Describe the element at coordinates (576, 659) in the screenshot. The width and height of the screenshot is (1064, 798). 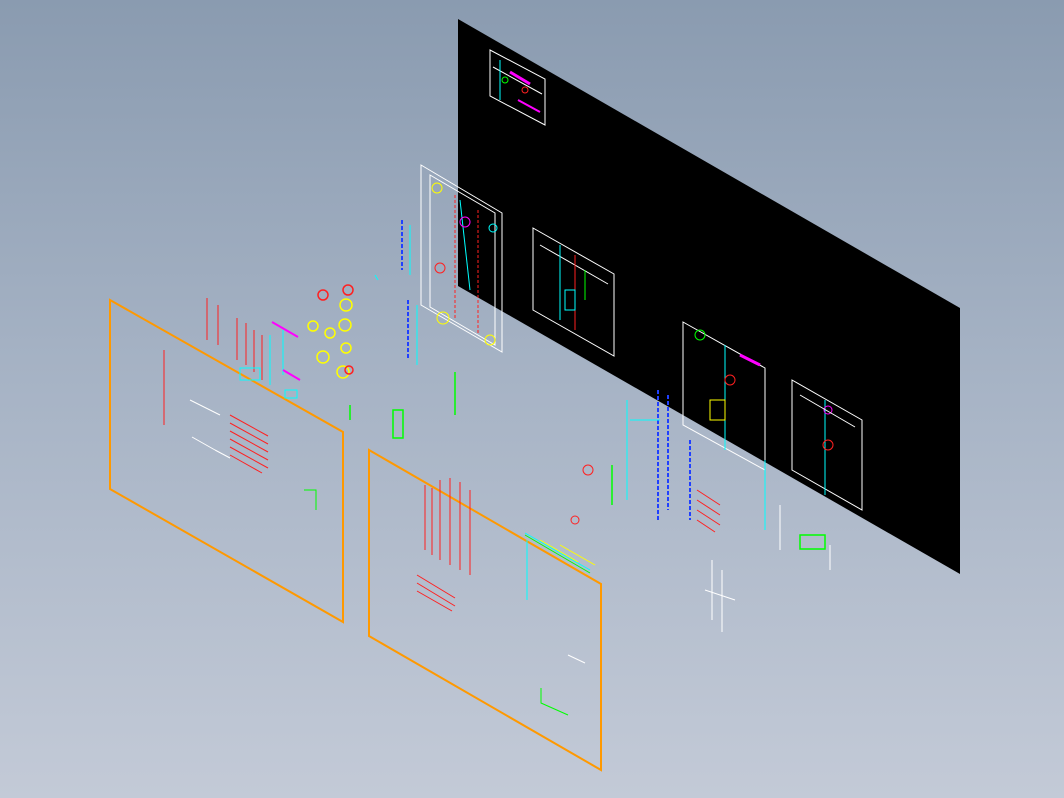
I see `center-sheet-white-marks` at that location.